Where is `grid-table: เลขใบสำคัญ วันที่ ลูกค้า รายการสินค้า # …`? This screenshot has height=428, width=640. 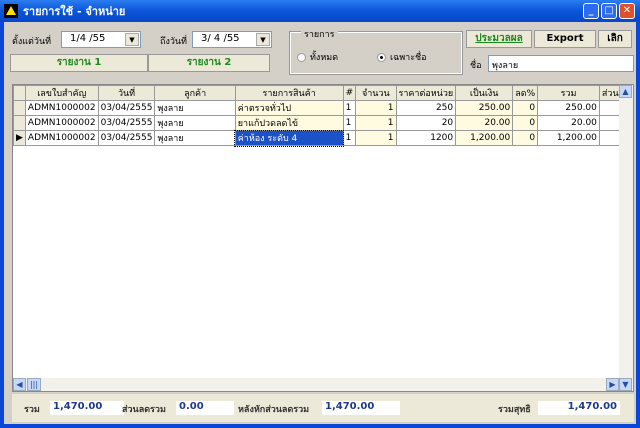 grid-table: เลขใบสำคัญ วันที่ ลูกค้า รายการสินค้า # … is located at coordinates (323, 116).